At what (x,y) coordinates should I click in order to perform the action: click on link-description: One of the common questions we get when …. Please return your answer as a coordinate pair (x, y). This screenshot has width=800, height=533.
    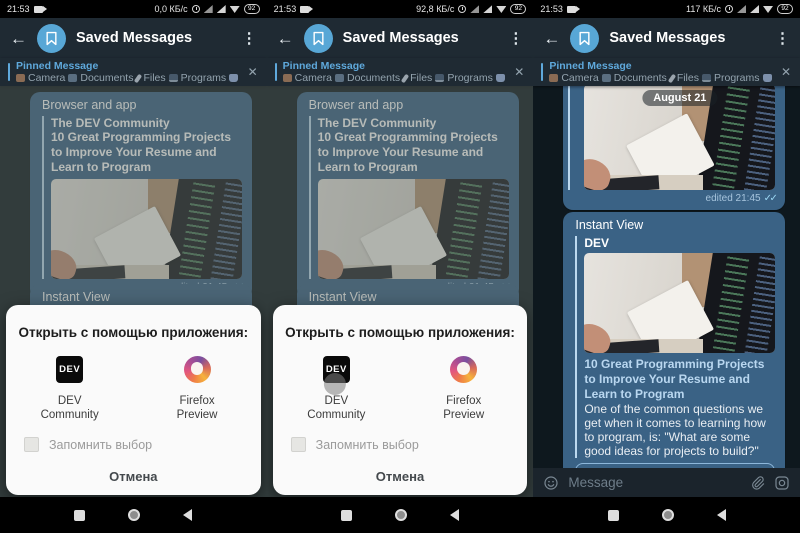
    Looking at the image, I should click on (675, 430).